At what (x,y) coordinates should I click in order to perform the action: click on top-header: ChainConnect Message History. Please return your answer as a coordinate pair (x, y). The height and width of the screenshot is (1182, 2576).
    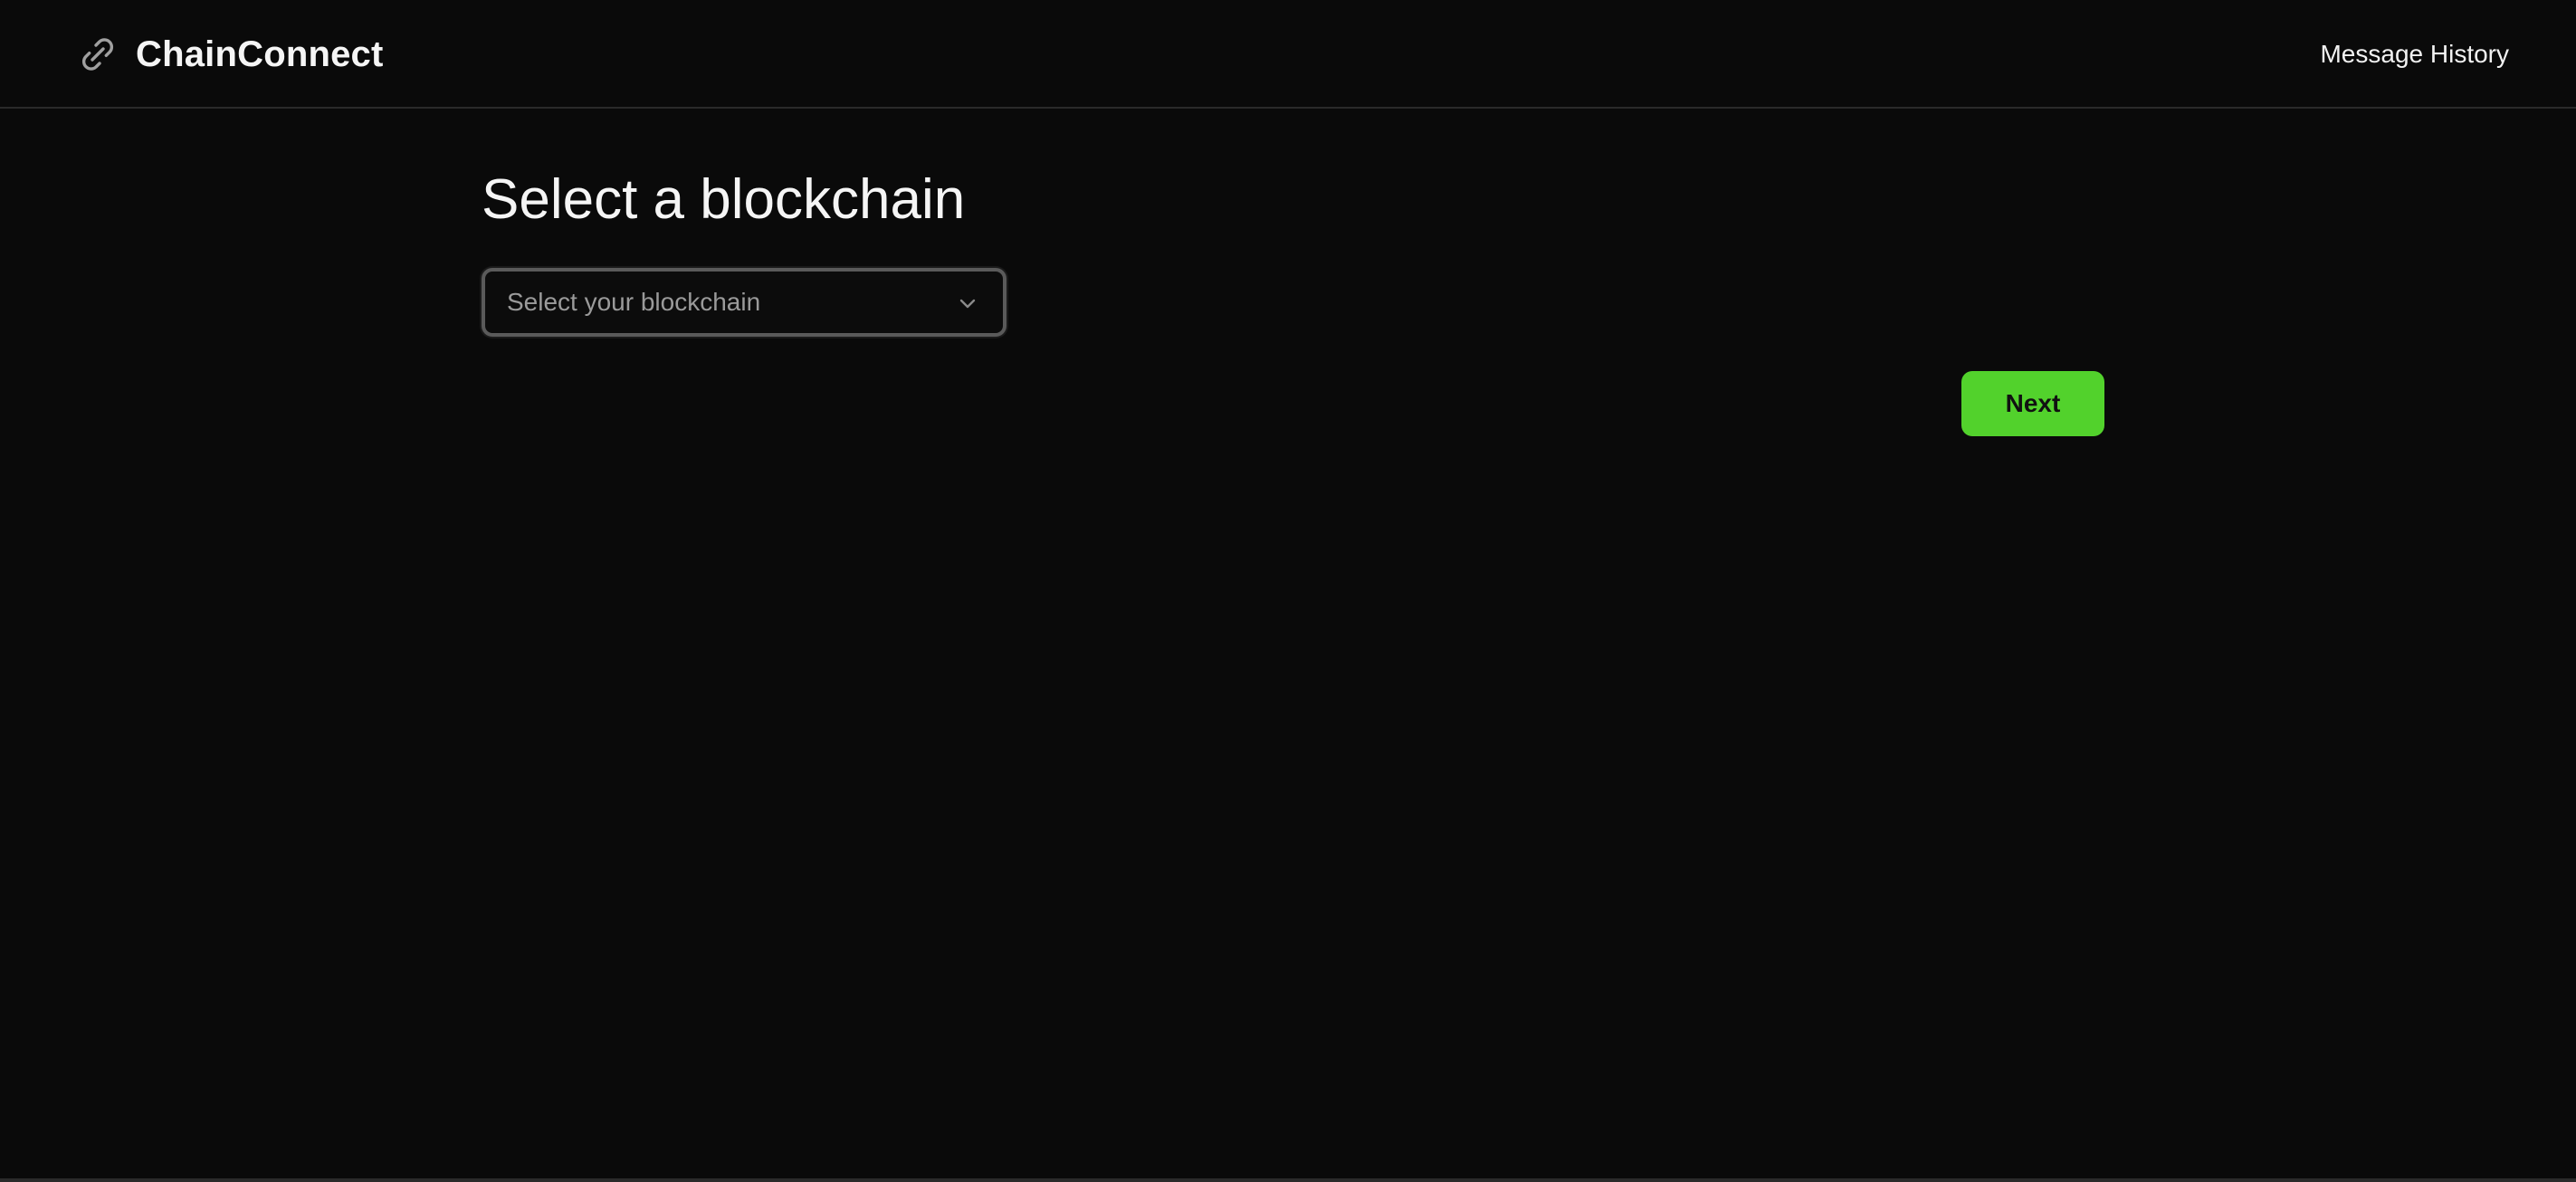
    Looking at the image, I should click on (1288, 54).